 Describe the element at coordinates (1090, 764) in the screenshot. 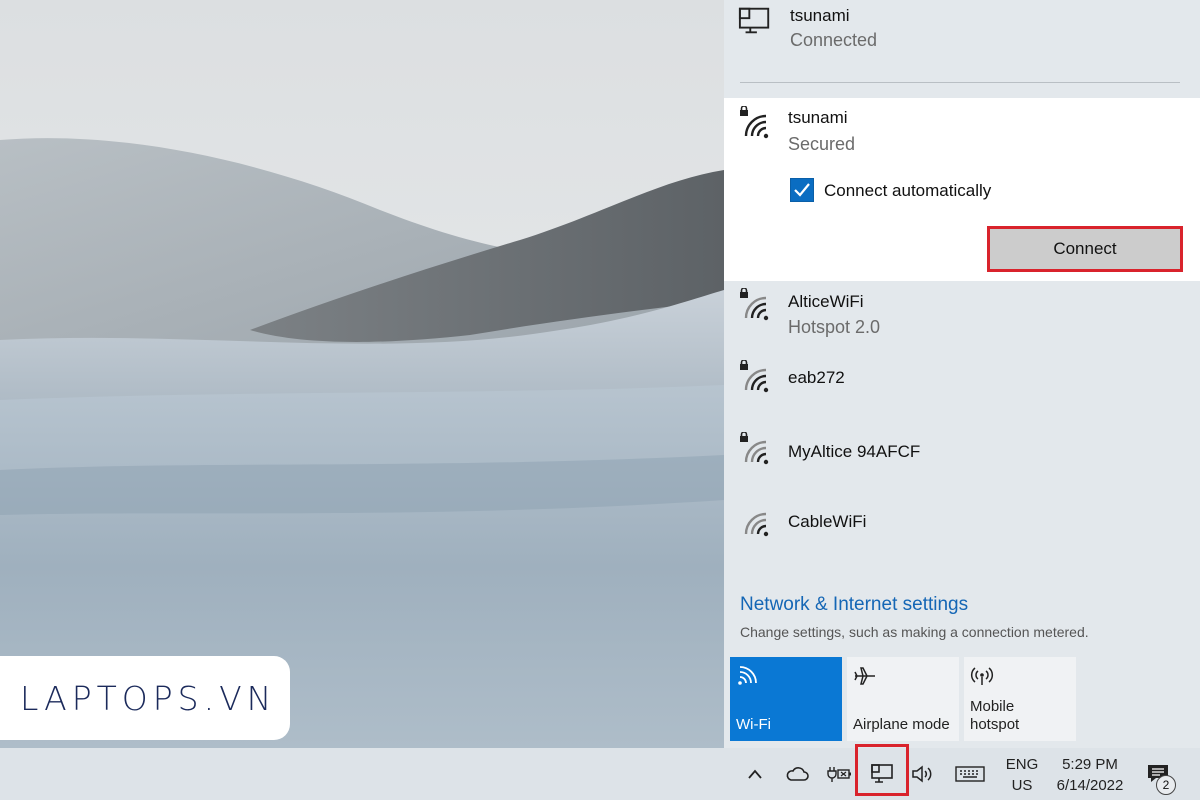

I see `clock-time: 5:29 PM` at that location.